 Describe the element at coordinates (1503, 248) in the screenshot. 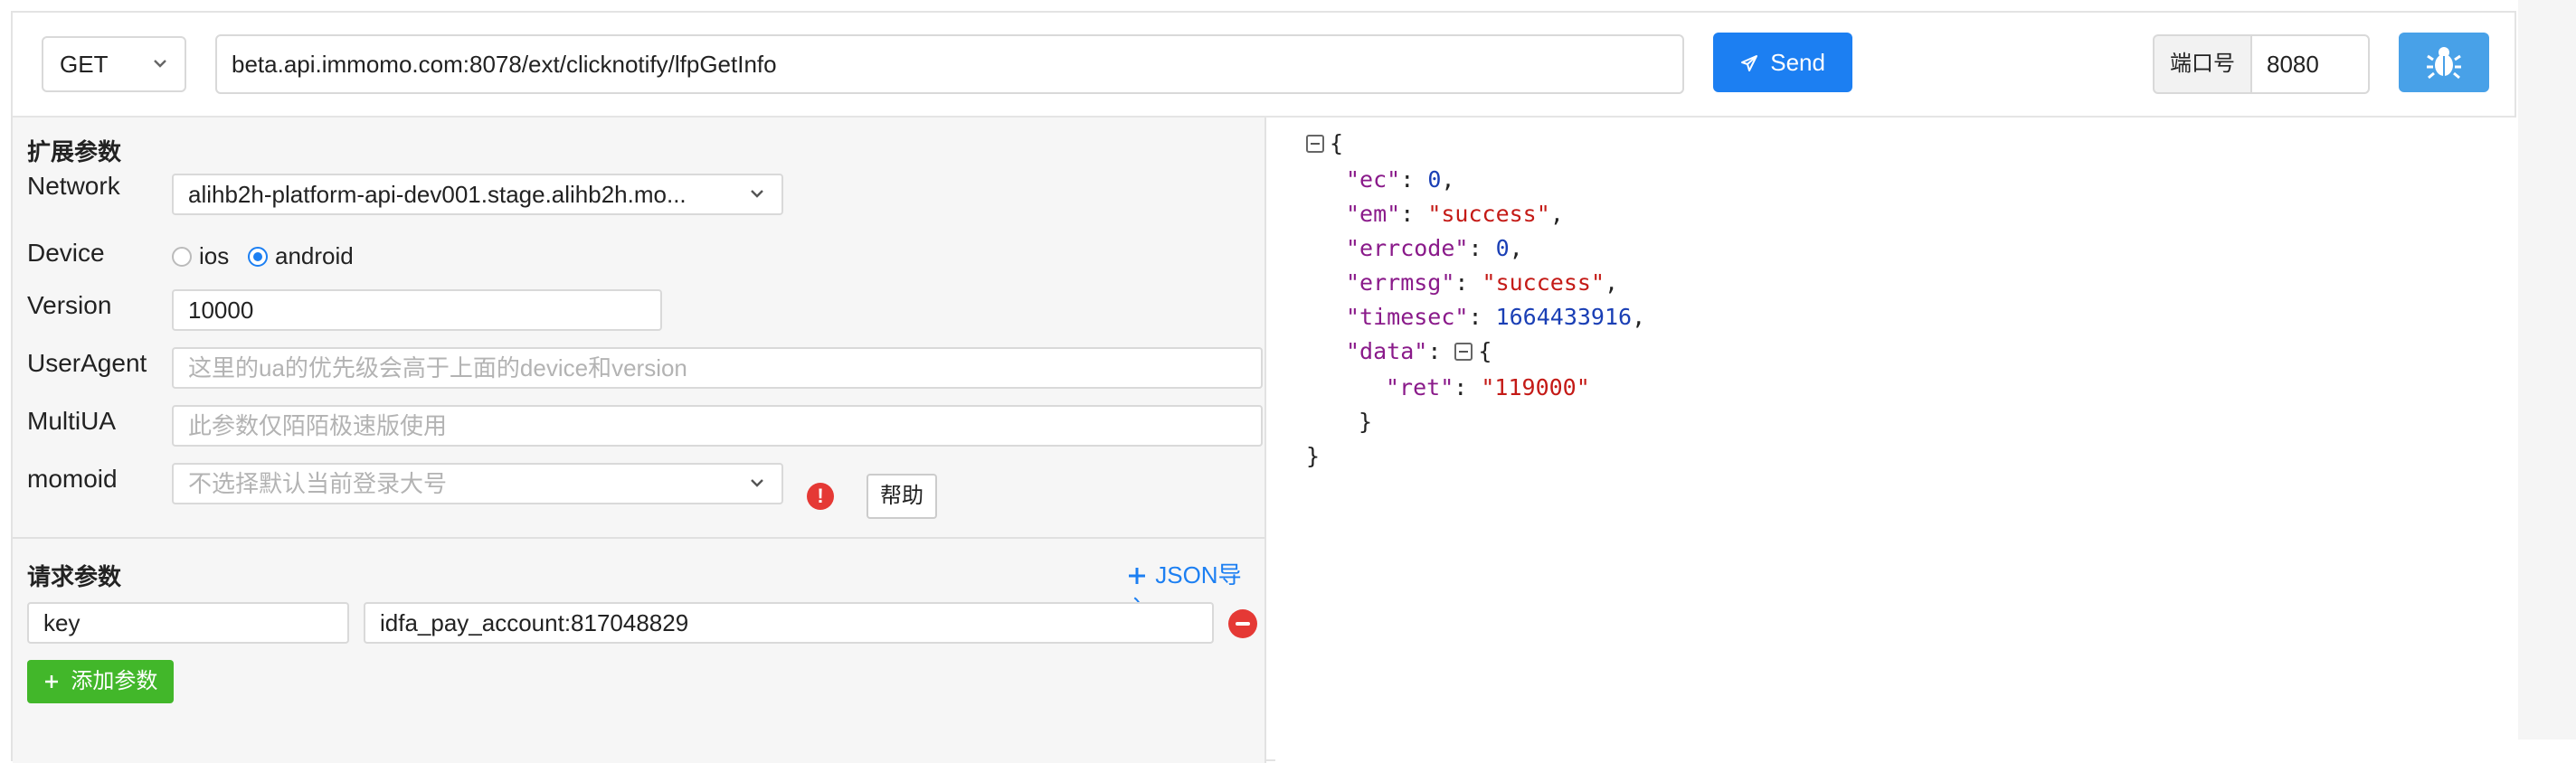

I see `json-value-errcode: 0` at that location.